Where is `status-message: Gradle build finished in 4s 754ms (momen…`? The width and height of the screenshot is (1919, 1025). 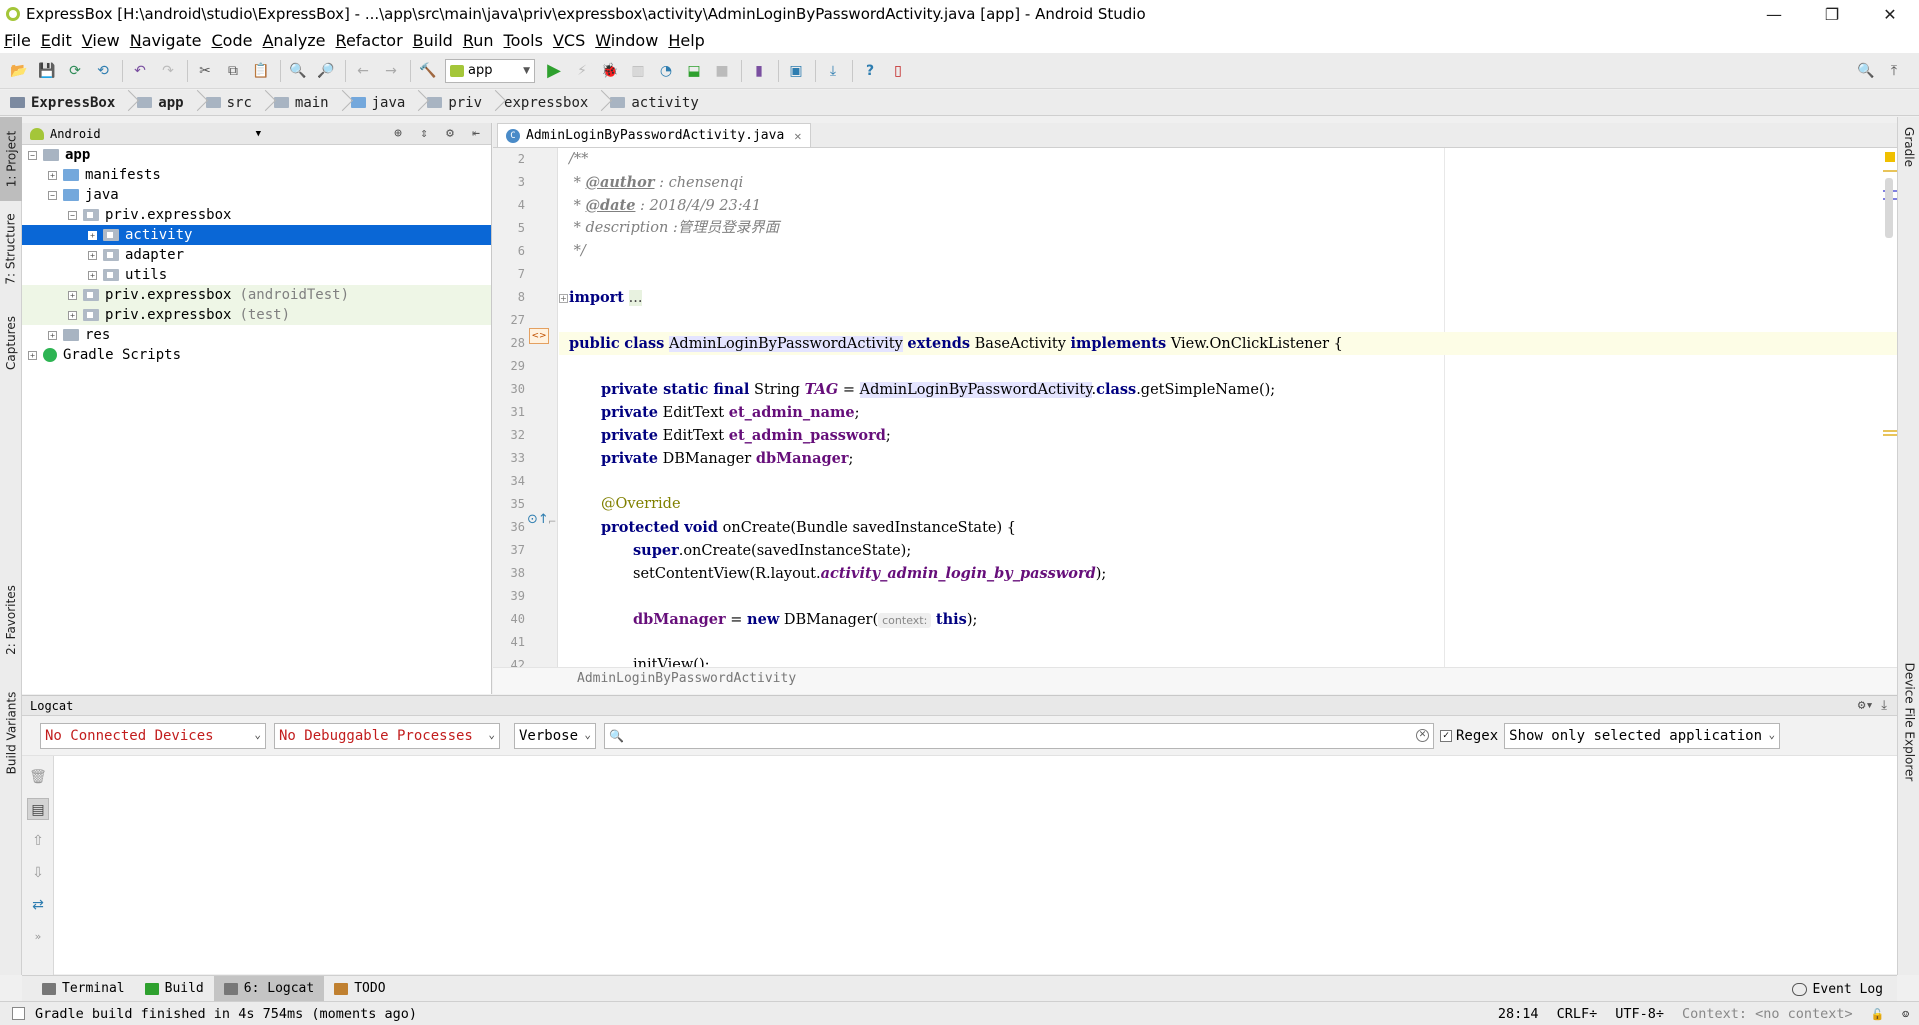
status-message: Gradle build finished in 4s 754ms (momen… is located at coordinates (226, 1014).